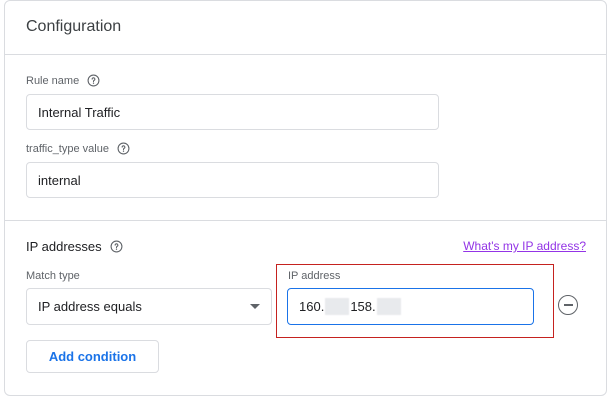 The image size is (611, 398). What do you see at coordinates (67, 148) in the screenshot?
I see `traffic-type-label-text: traffic_type value` at bounding box center [67, 148].